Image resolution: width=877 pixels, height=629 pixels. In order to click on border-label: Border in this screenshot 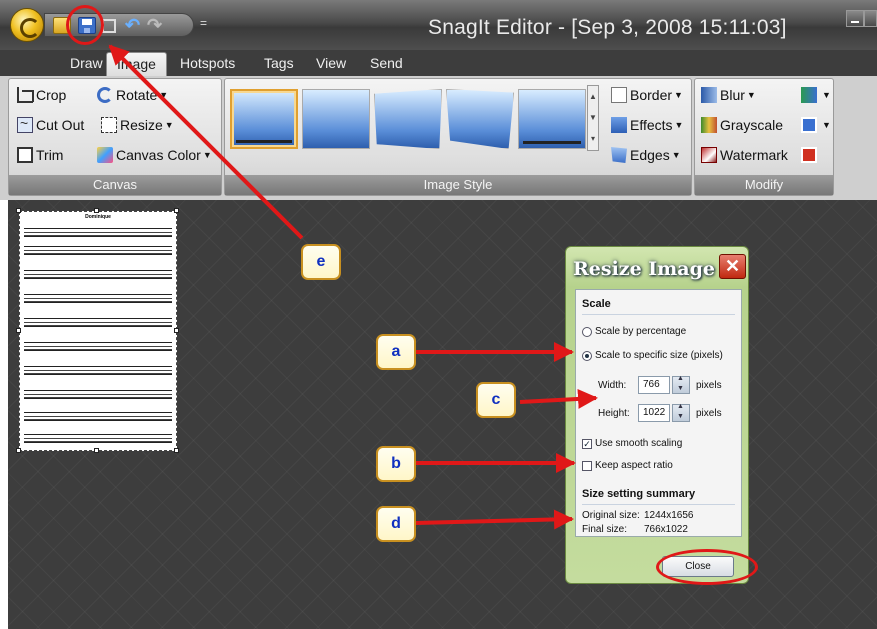, I will do `click(651, 95)`.